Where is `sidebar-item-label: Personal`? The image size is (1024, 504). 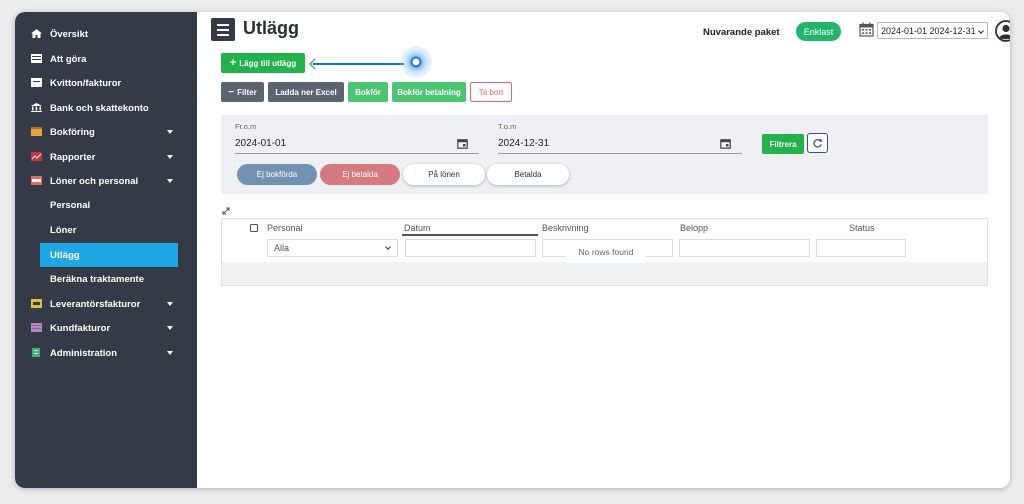 sidebar-item-label: Personal is located at coordinates (70, 205).